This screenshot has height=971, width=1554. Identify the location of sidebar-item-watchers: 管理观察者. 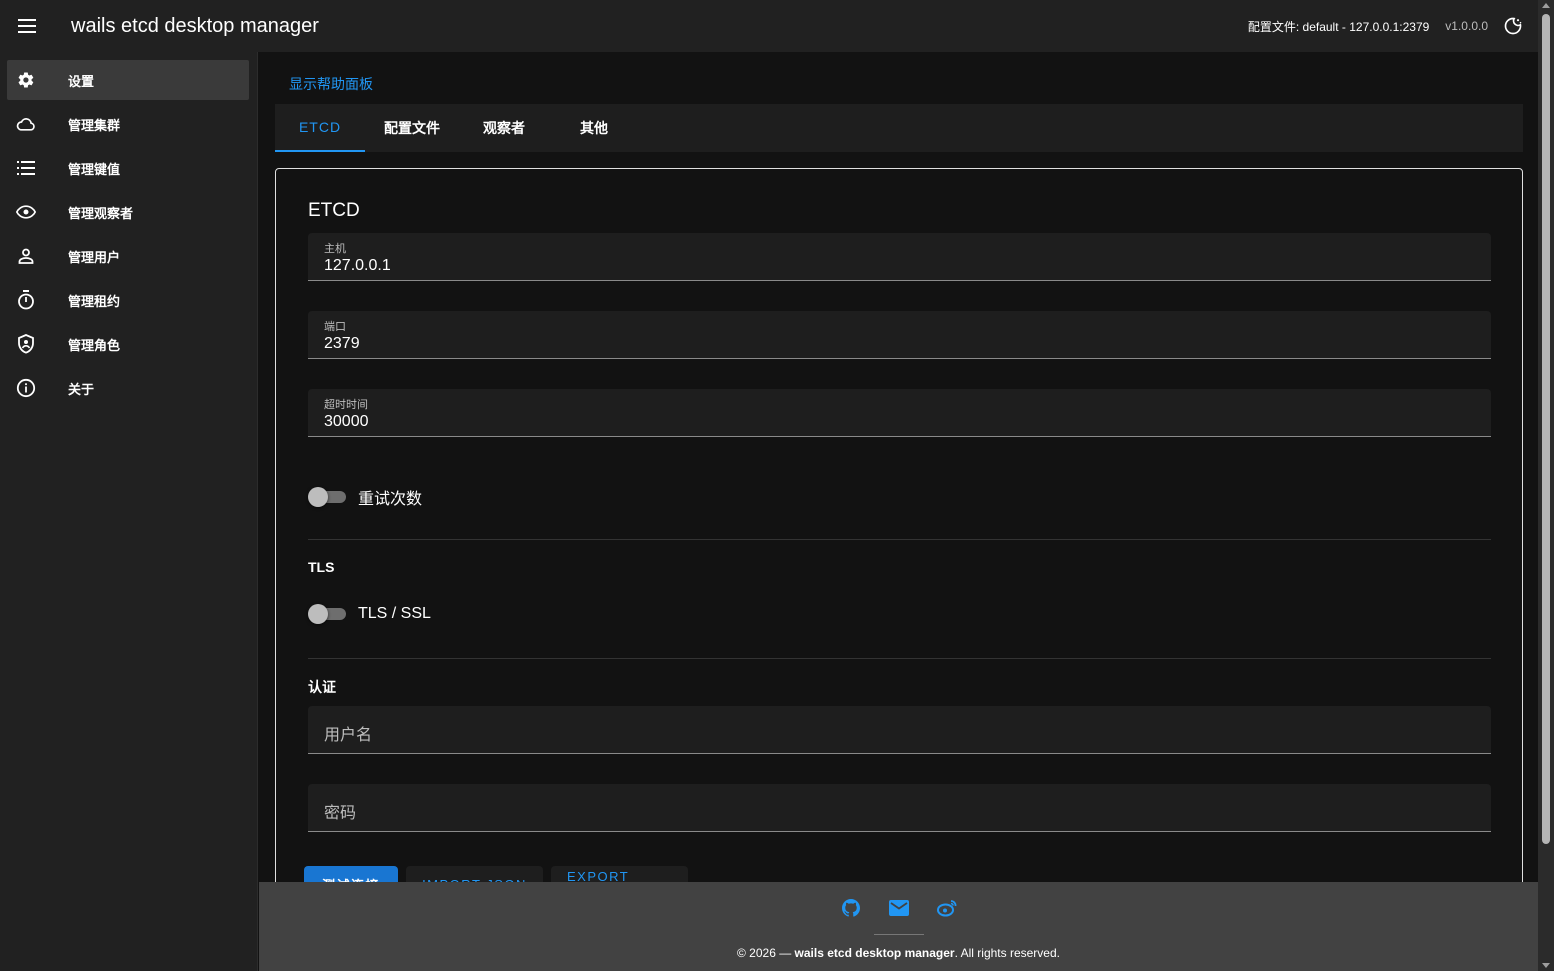
(128, 212).